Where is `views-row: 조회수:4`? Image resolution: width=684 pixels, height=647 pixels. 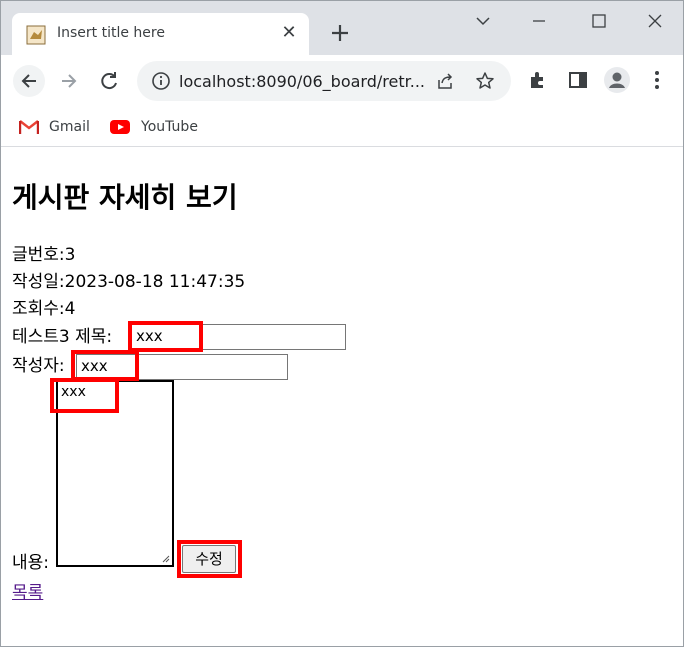
views-row: 조회수:4 is located at coordinates (43, 306).